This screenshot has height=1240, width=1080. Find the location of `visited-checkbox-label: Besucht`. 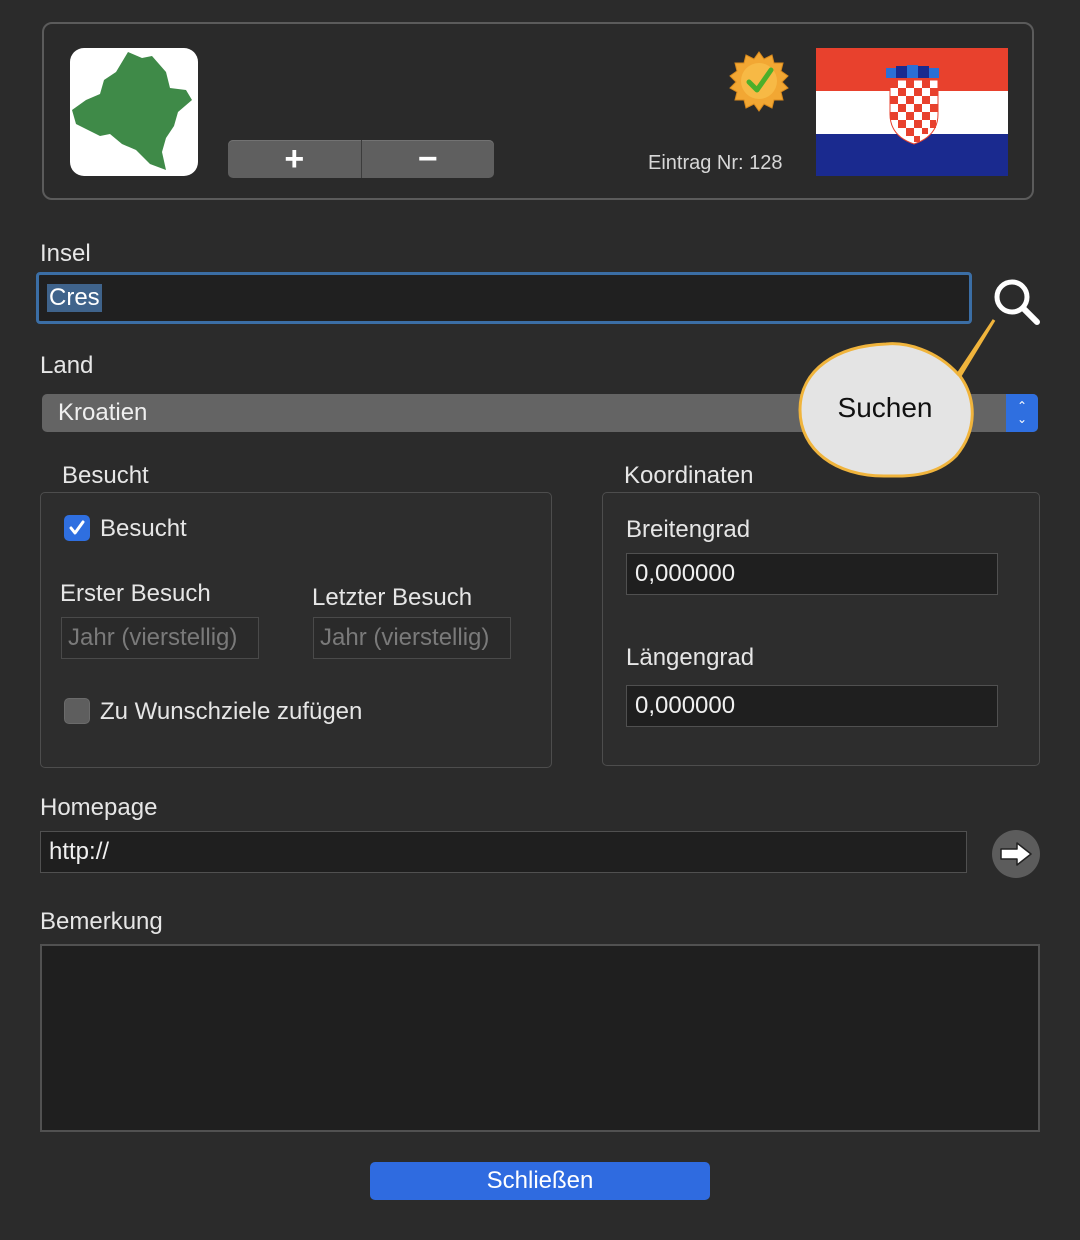

visited-checkbox-label: Besucht is located at coordinates (143, 528).